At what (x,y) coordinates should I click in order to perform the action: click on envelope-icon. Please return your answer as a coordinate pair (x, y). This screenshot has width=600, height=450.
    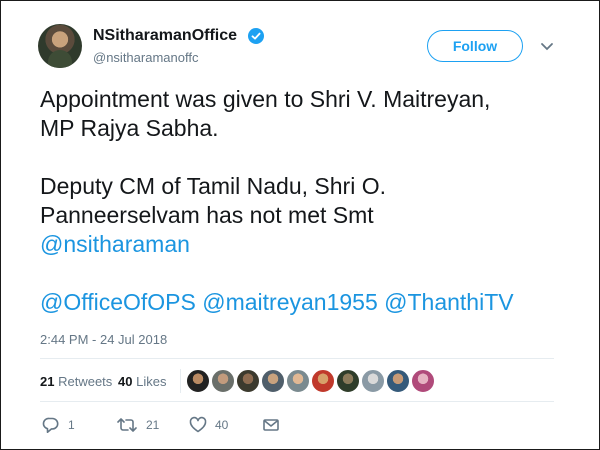
    Looking at the image, I should click on (271, 425).